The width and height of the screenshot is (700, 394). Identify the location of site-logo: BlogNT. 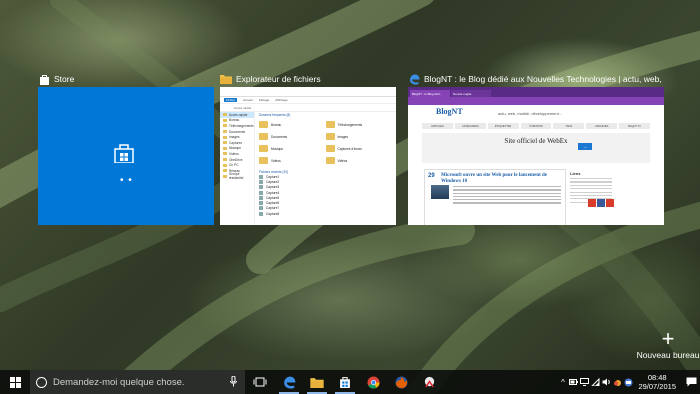
(449, 111).